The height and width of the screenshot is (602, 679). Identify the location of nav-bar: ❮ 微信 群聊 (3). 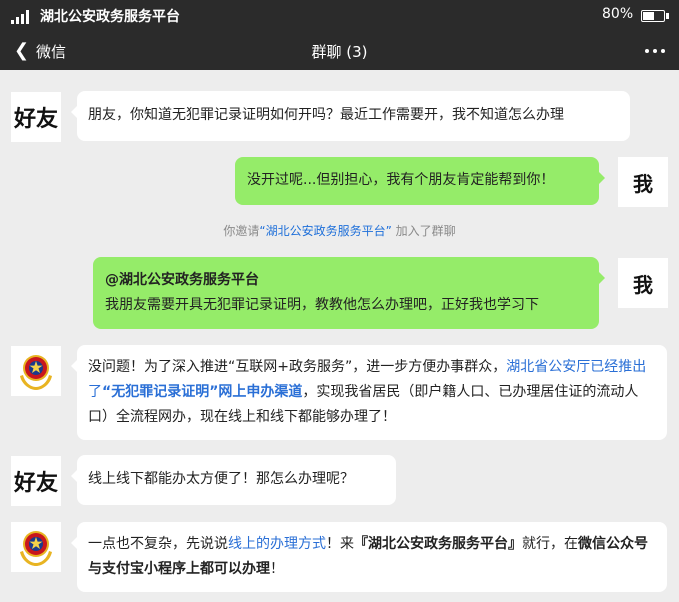
(339, 50).